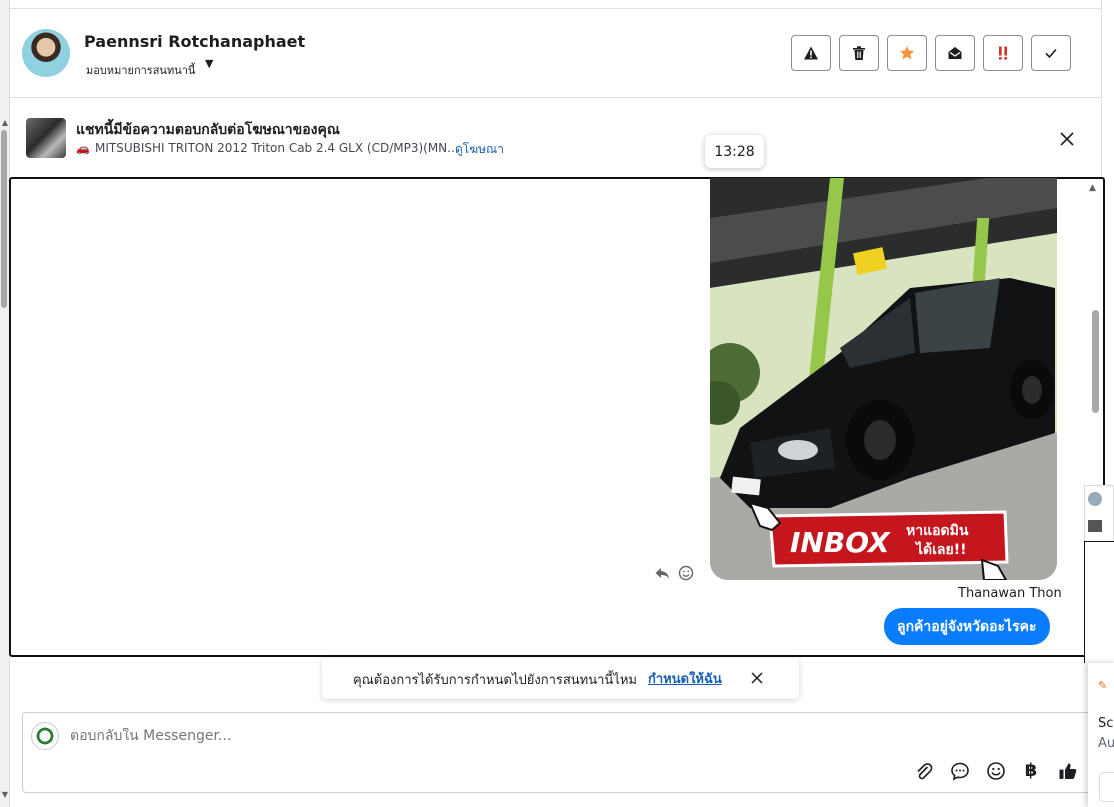 The height and width of the screenshot is (807, 1114). I want to click on side-card-thumbnail, so click(1095, 526).